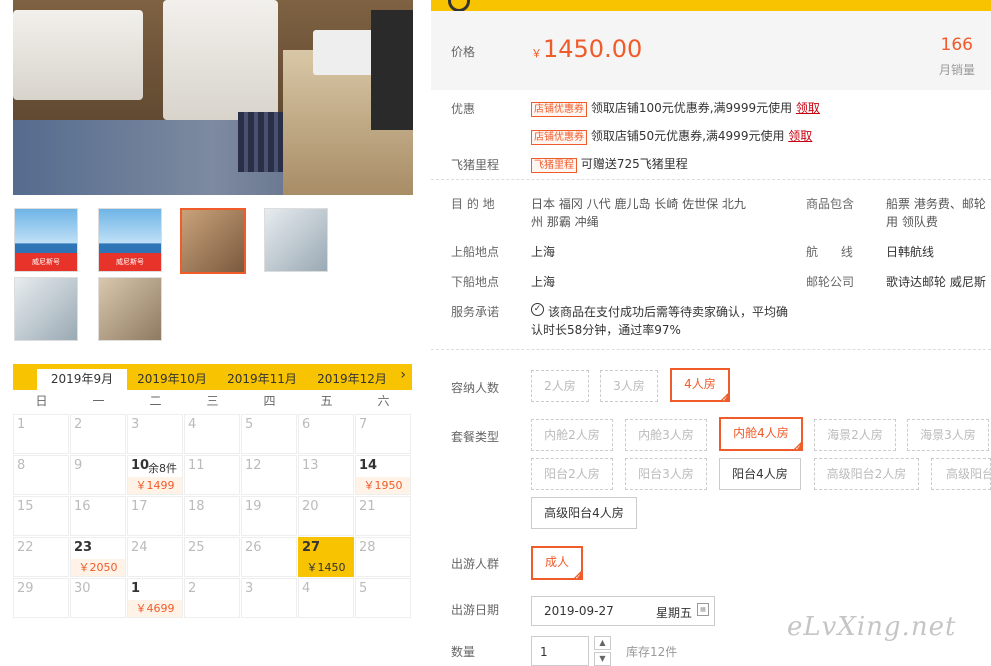 The width and height of the screenshot is (991, 666). What do you see at coordinates (572, 435) in the screenshot?
I see `package-option: 内舱2人房` at bounding box center [572, 435].